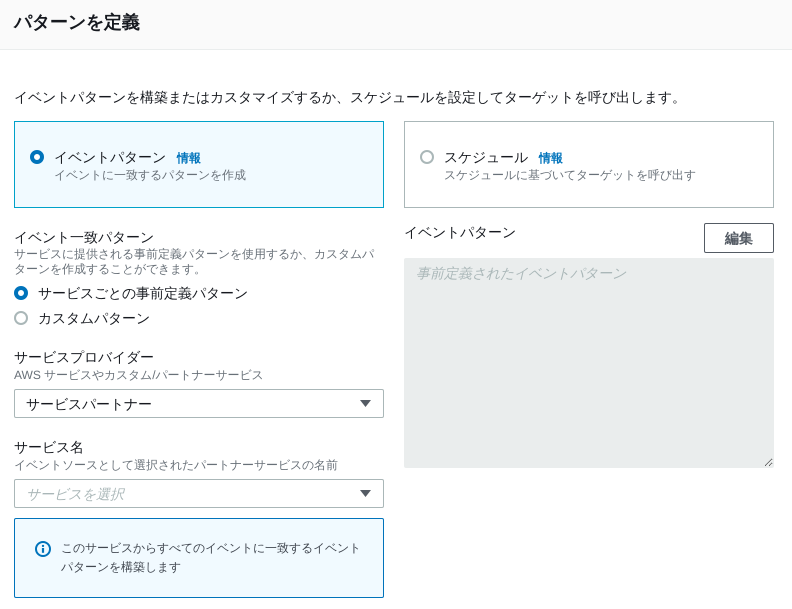 This screenshot has height=609, width=792. I want to click on option-tile: スケジュール 情報 スケジュールに基づいてターゲットを呼び出す, so click(589, 164).